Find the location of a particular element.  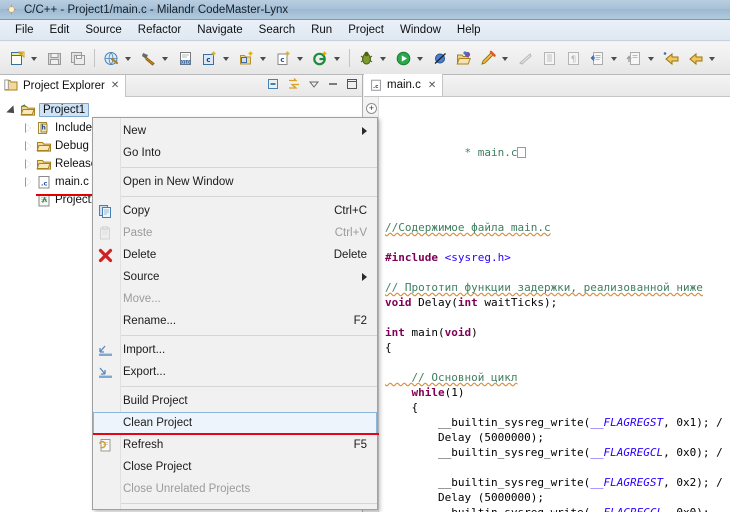

menu-window: Window is located at coordinates (420, 30).